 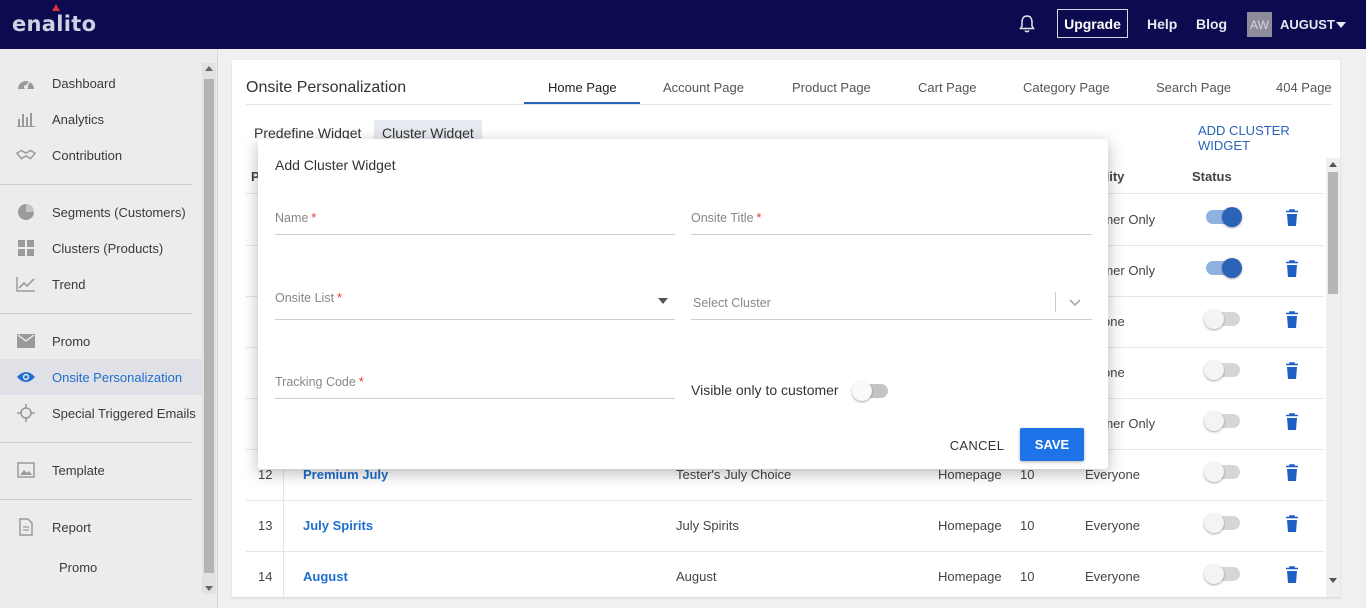 I want to click on sidebar-item-trend: Trend, so click(x=101, y=284).